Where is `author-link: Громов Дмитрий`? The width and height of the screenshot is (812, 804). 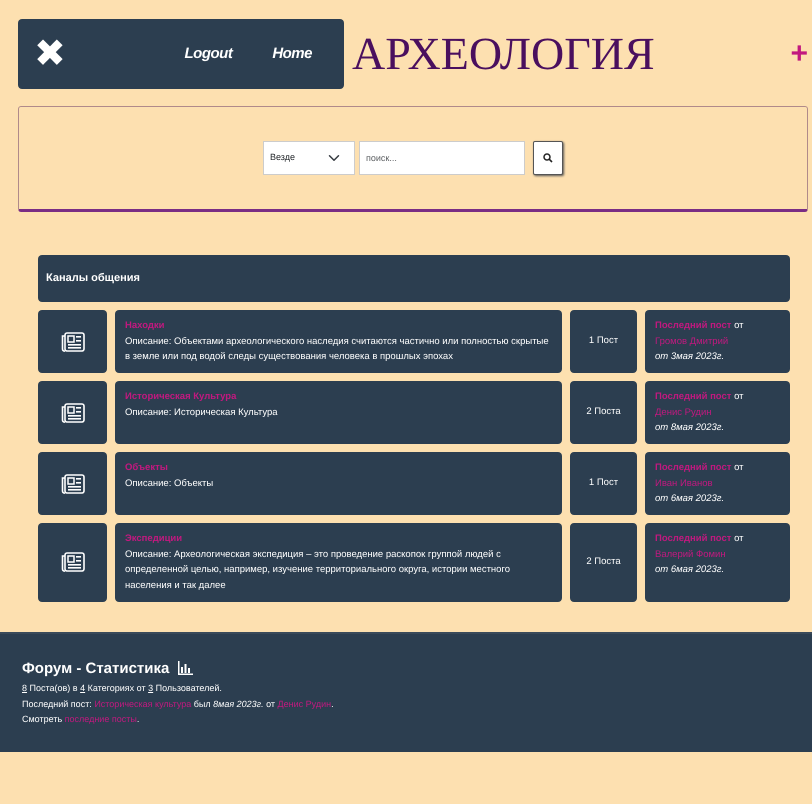 author-link: Громов Дмитрий is located at coordinates (691, 341).